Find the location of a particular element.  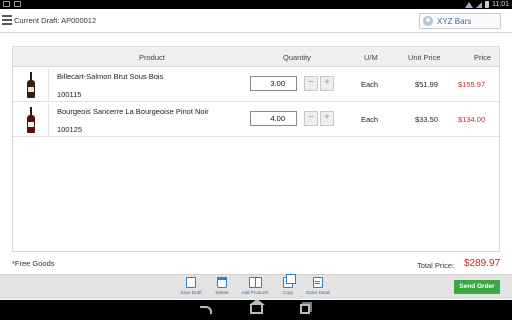

column-product: Product is located at coordinates (152, 57).